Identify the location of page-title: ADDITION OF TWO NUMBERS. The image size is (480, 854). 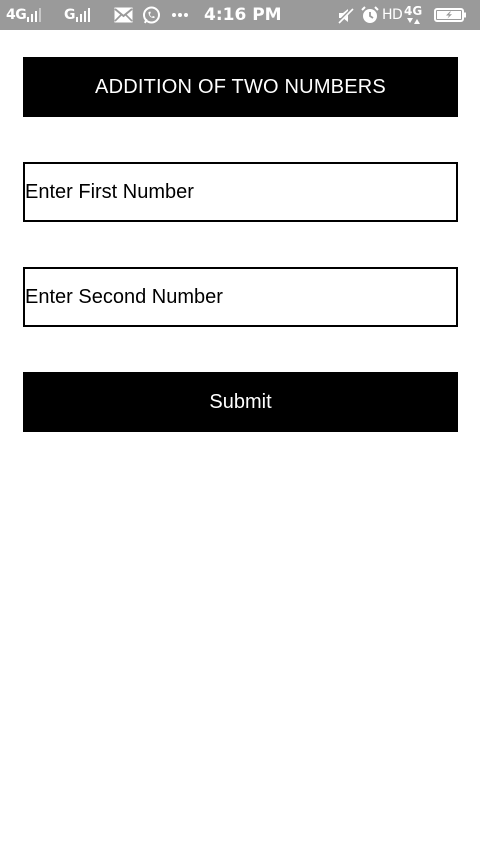
(240, 87).